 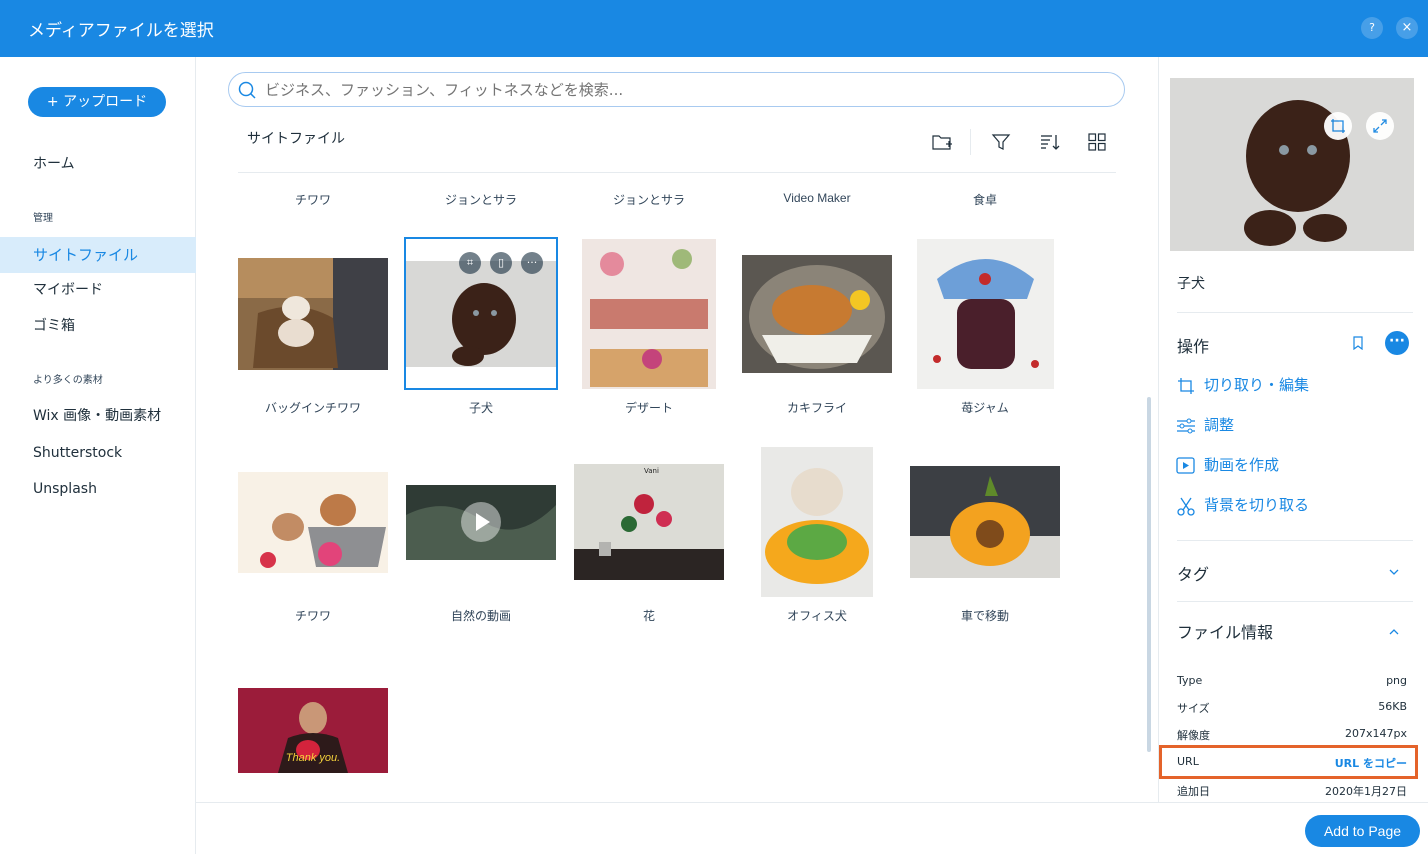 What do you see at coordinates (121, 31) in the screenshot?
I see `dialog-title: メディアファイルを選択` at bounding box center [121, 31].